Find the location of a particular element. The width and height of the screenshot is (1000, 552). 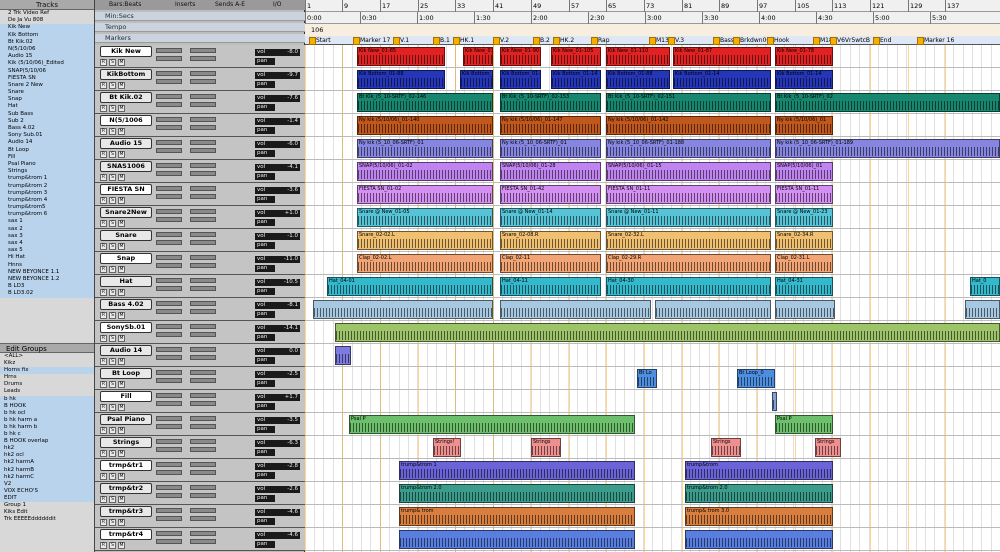

track-lane is located at coordinates (652, 355).